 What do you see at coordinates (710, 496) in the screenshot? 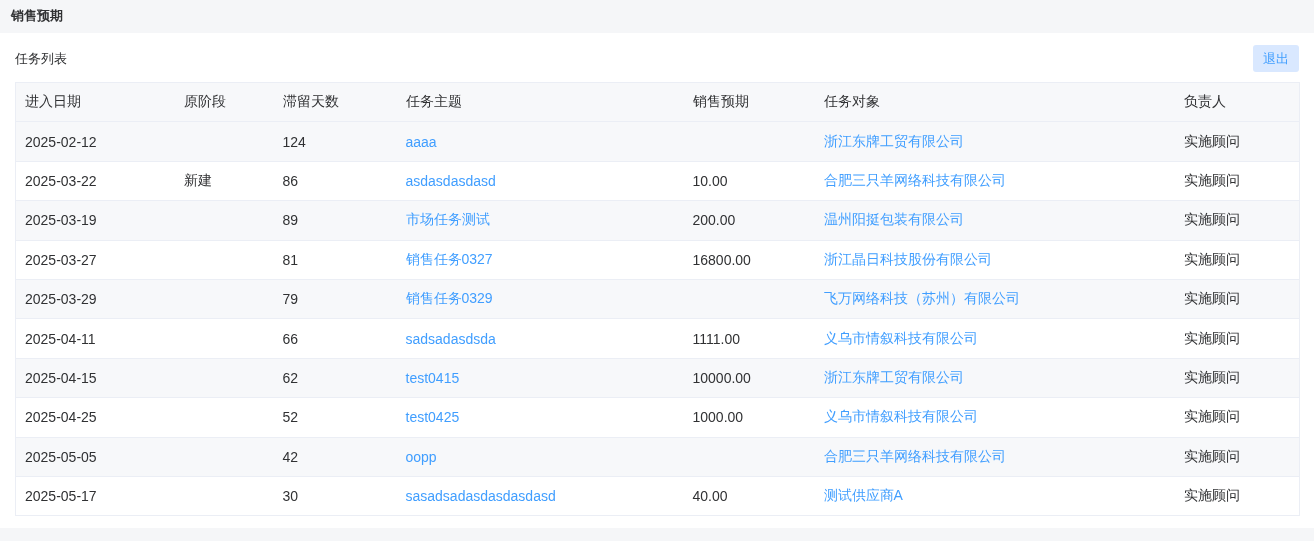
I see `table-cell: 40.00` at bounding box center [710, 496].